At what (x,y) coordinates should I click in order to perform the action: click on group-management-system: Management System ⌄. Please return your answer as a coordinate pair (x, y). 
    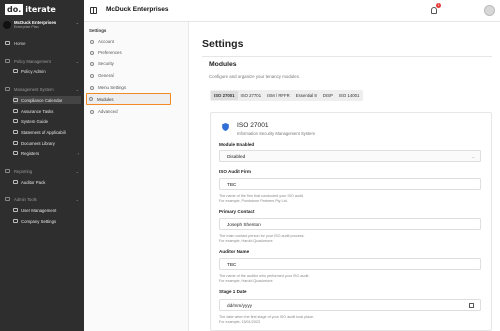
    Looking at the image, I should click on (43, 89).